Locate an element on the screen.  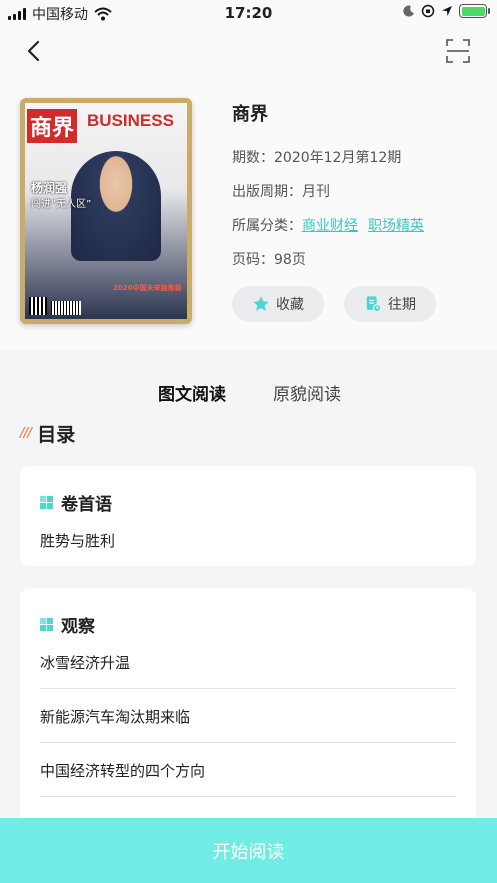
pages-label: 页码： is located at coordinates (253, 260).